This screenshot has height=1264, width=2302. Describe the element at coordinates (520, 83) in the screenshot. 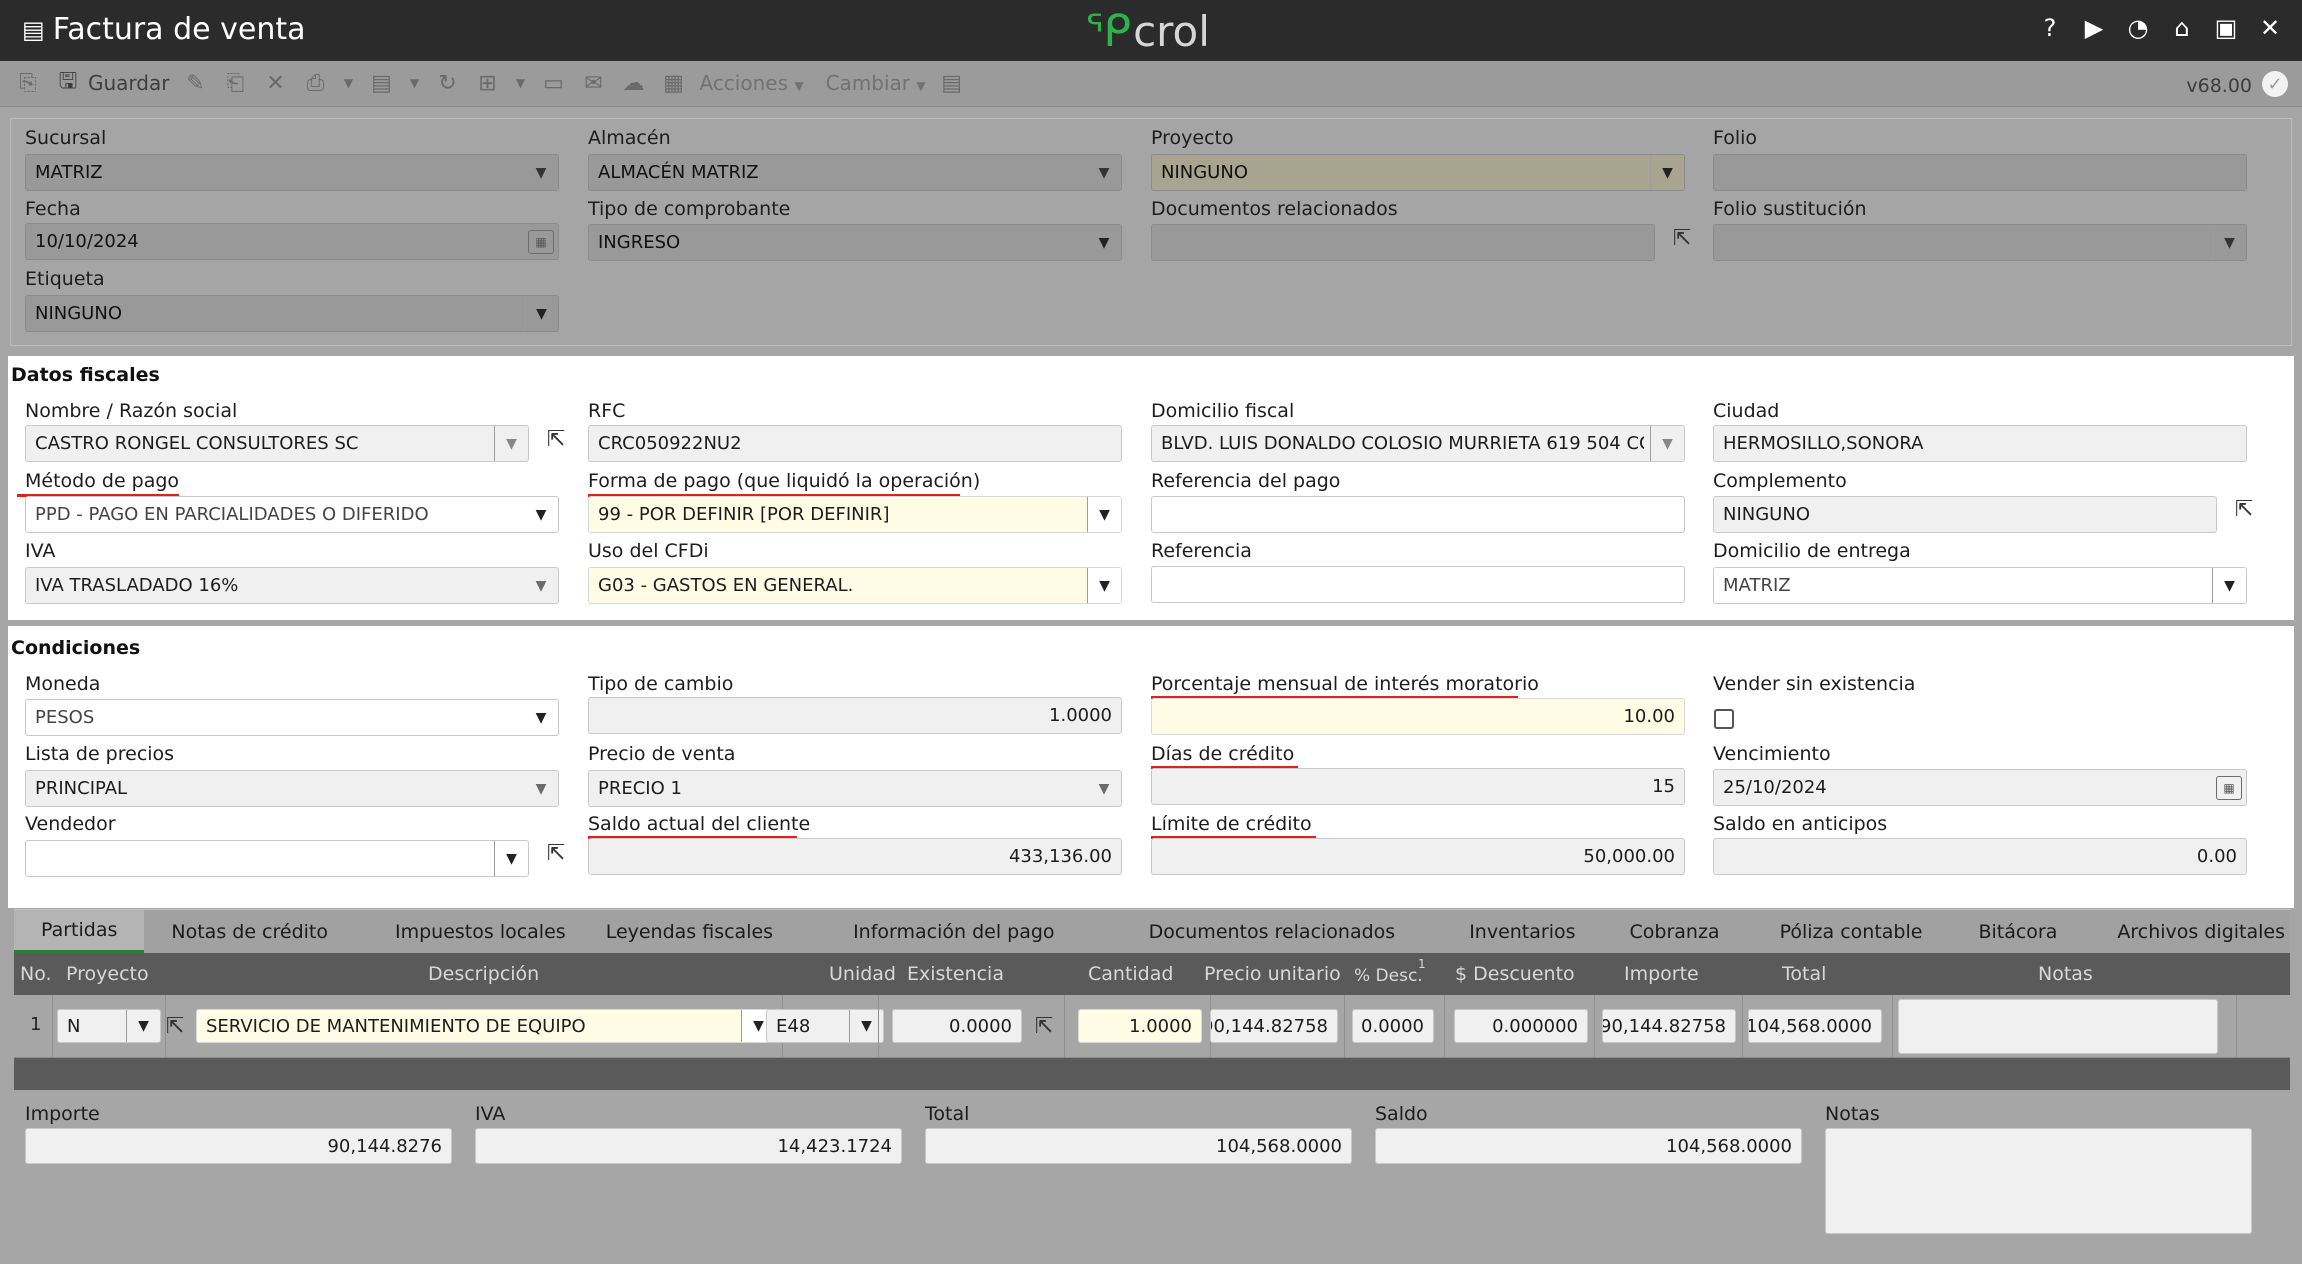

I see `add-dropdown-icon: ▼` at that location.